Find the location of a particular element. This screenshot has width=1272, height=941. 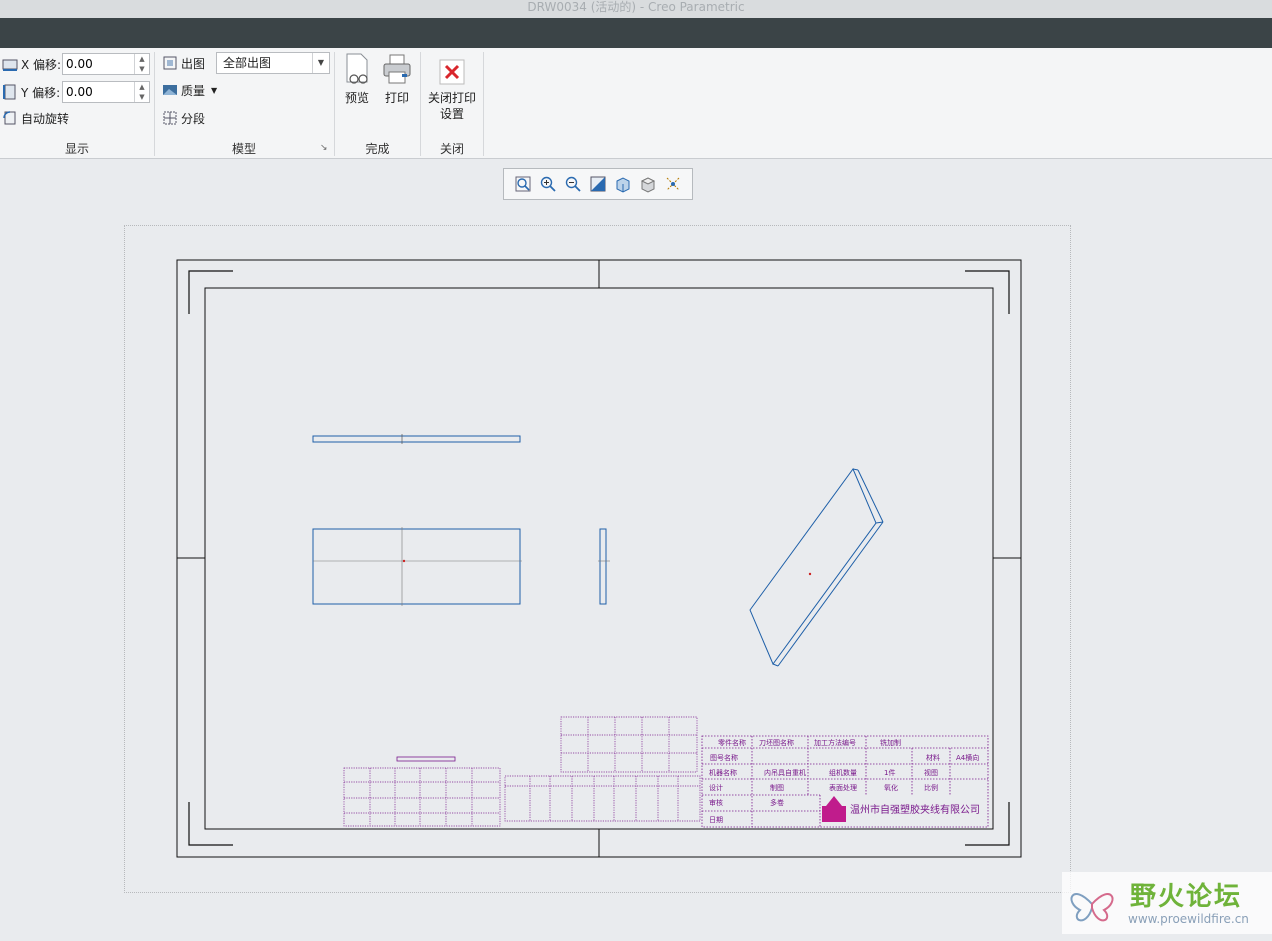

svg-text: 氧化 is located at coordinates (891, 787).